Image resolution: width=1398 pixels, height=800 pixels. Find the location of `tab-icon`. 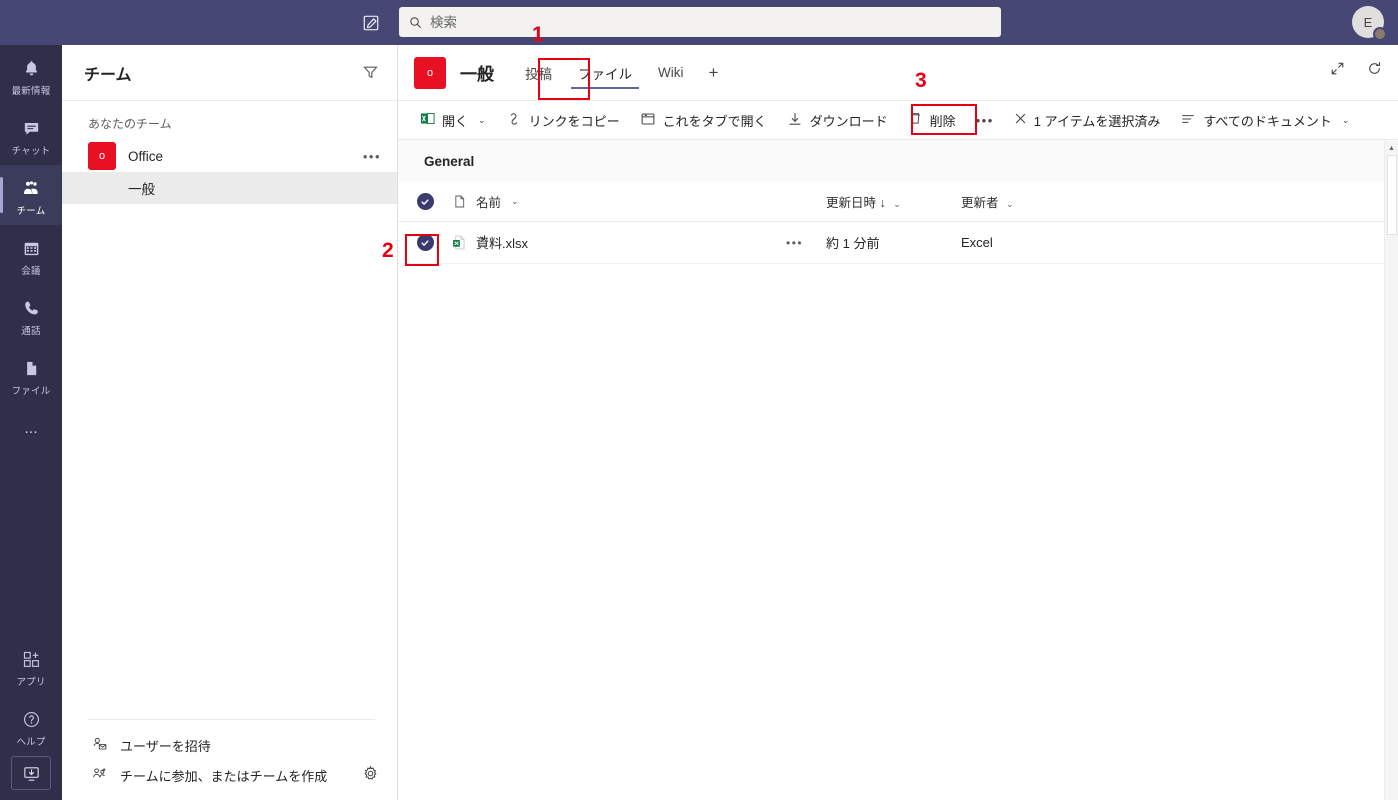

tab-icon is located at coordinates (648, 120).